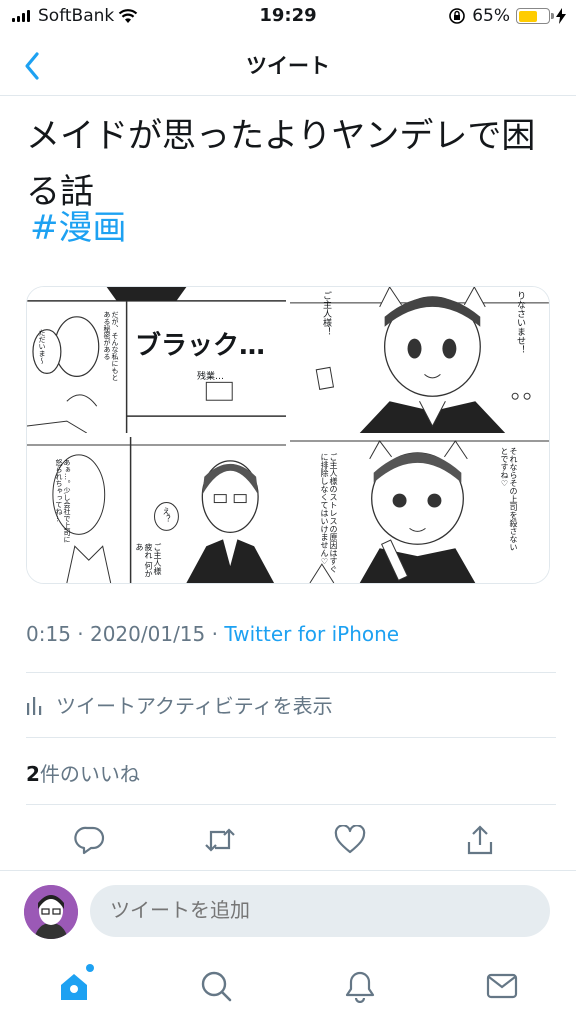 This screenshot has width=576, height=1024. I want to click on reply-button, so click(90, 840).